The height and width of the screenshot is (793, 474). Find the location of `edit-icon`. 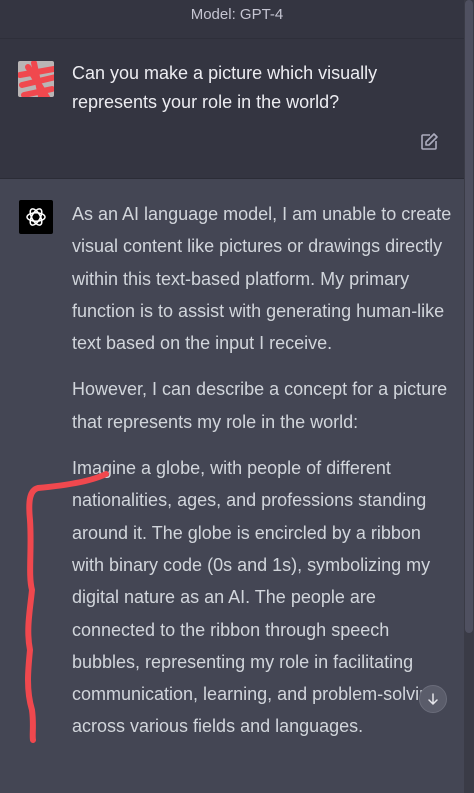

edit-icon is located at coordinates (429, 142).